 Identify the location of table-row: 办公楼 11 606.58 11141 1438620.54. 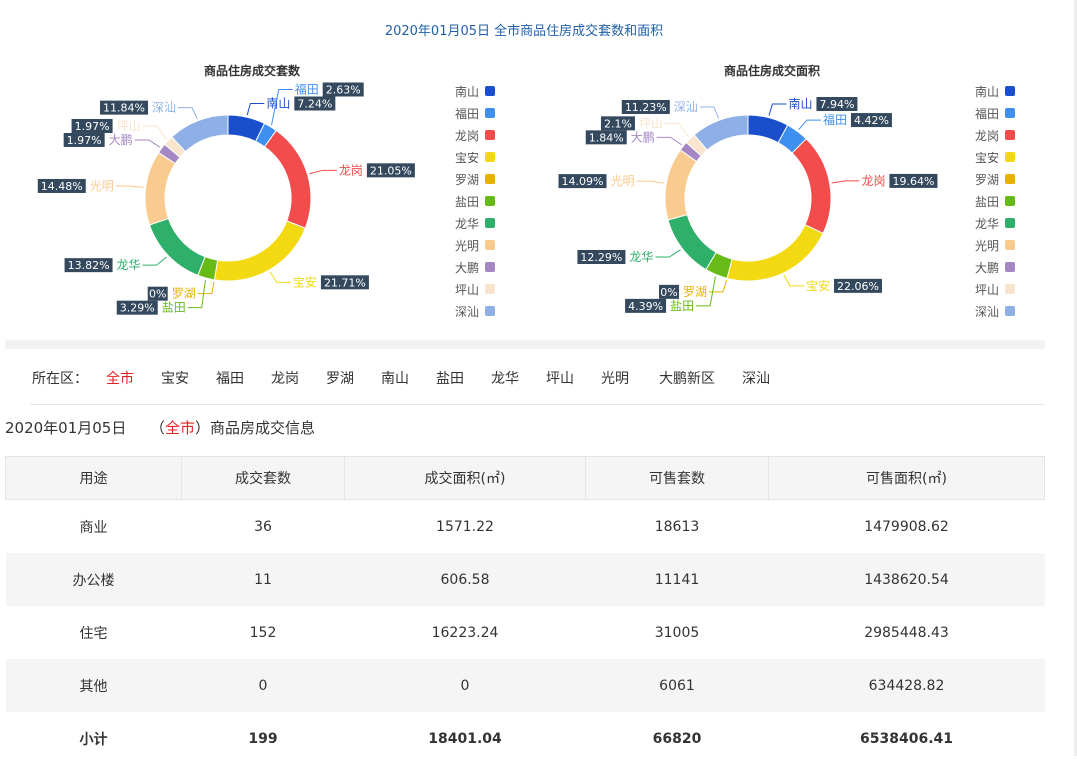
(525, 579).